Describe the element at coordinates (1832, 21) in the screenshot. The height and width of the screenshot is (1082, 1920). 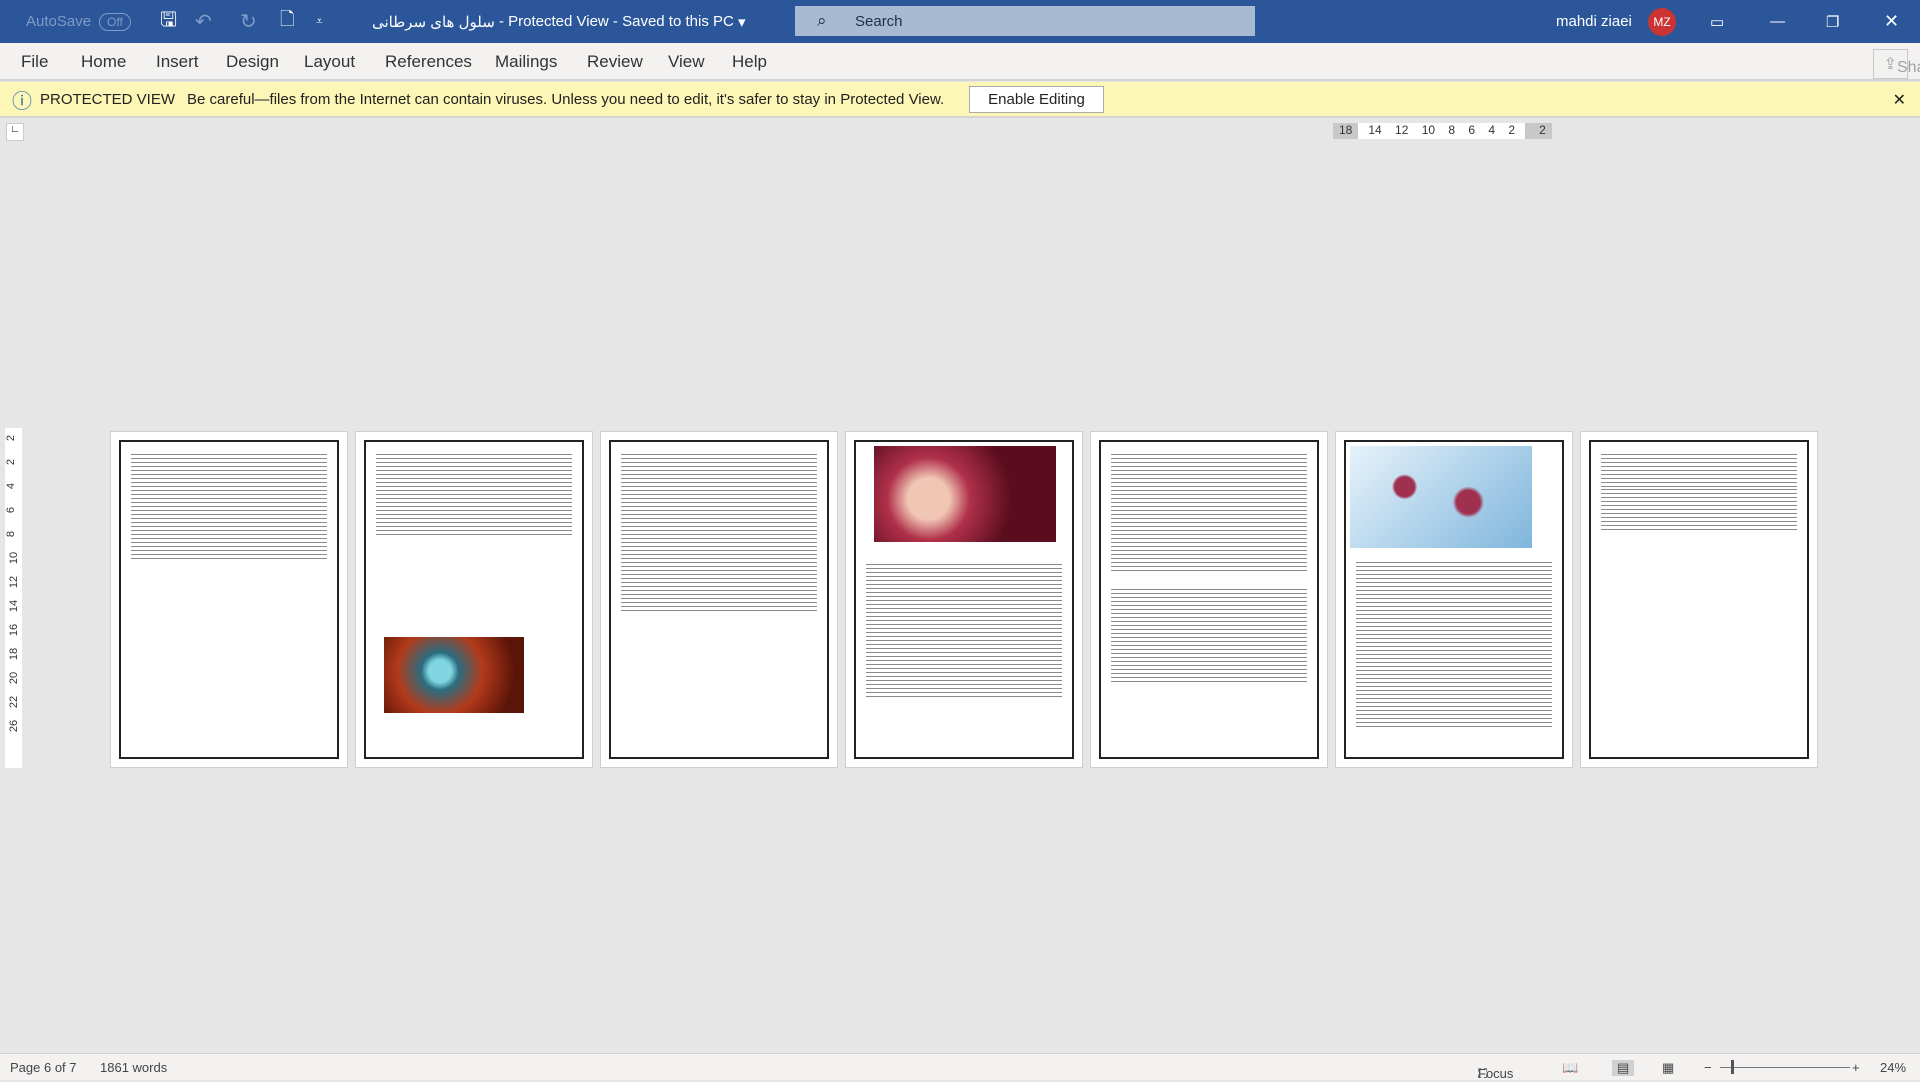
I see `restore-icon: ❐` at that location.